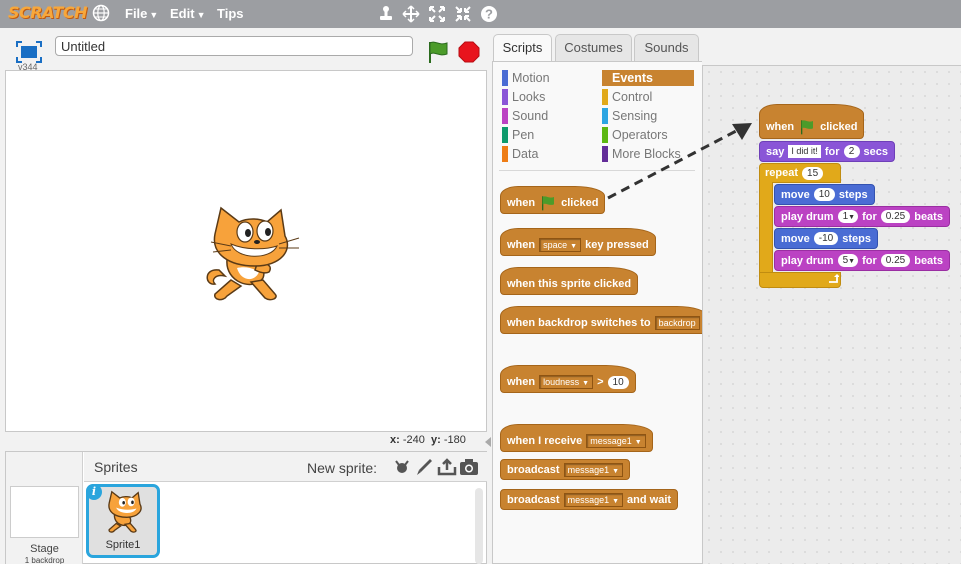  What do you see at coordinates (603, 320) in the screenshot?
I see `when-backdrop-switches-block: when backdrop switches to backdrop` at bounding box center [603, 320].